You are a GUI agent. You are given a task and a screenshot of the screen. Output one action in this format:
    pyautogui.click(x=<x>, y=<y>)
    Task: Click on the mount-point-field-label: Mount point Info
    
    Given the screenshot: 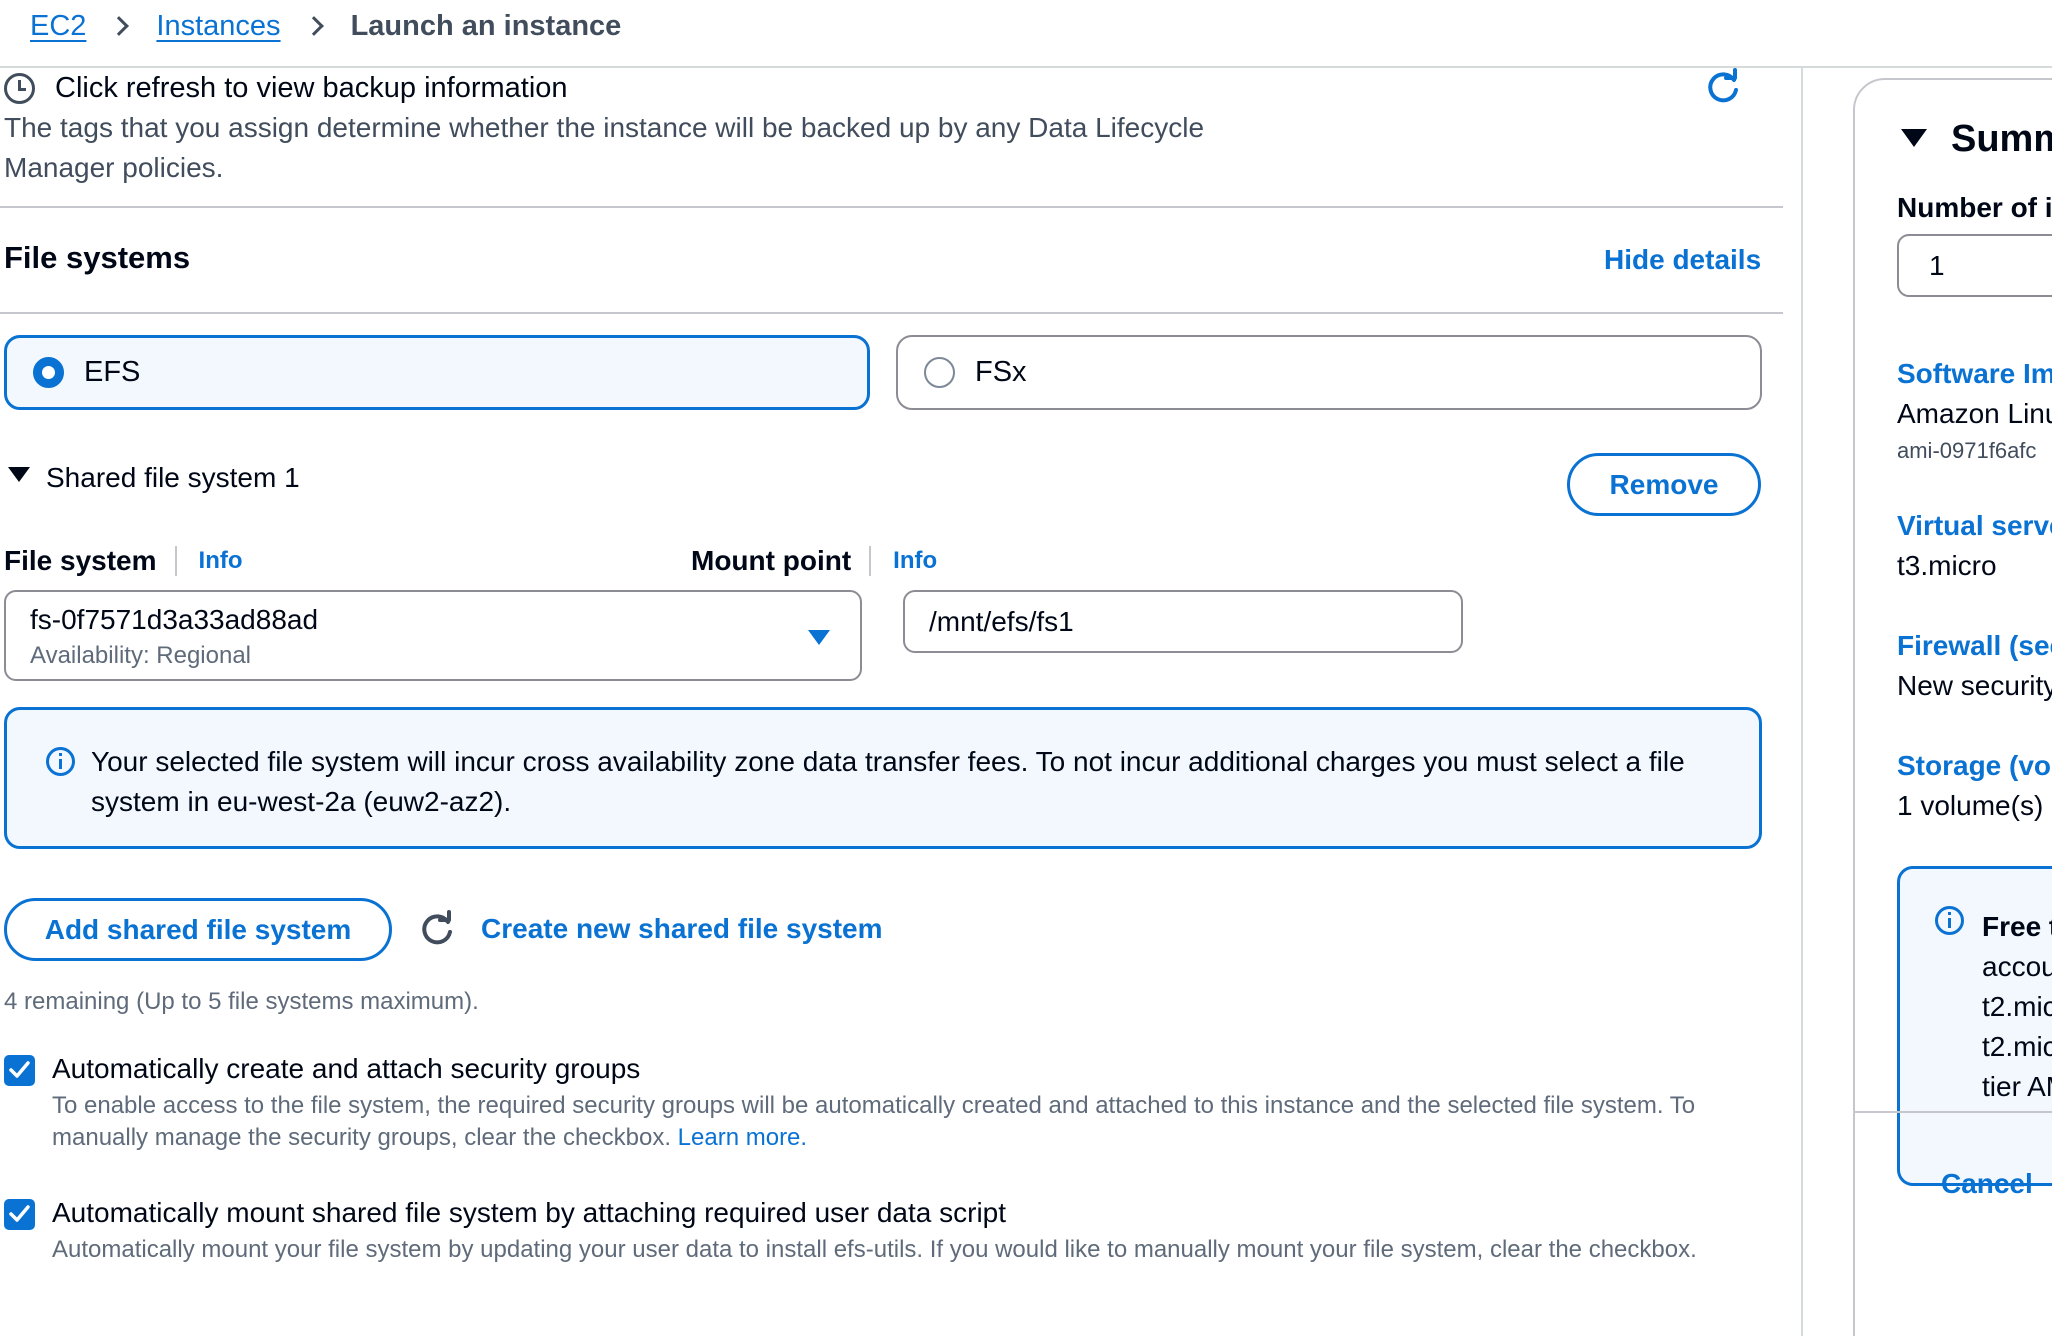 What is the action you would take?
    pyautogui.click(x=814, y=561)
    